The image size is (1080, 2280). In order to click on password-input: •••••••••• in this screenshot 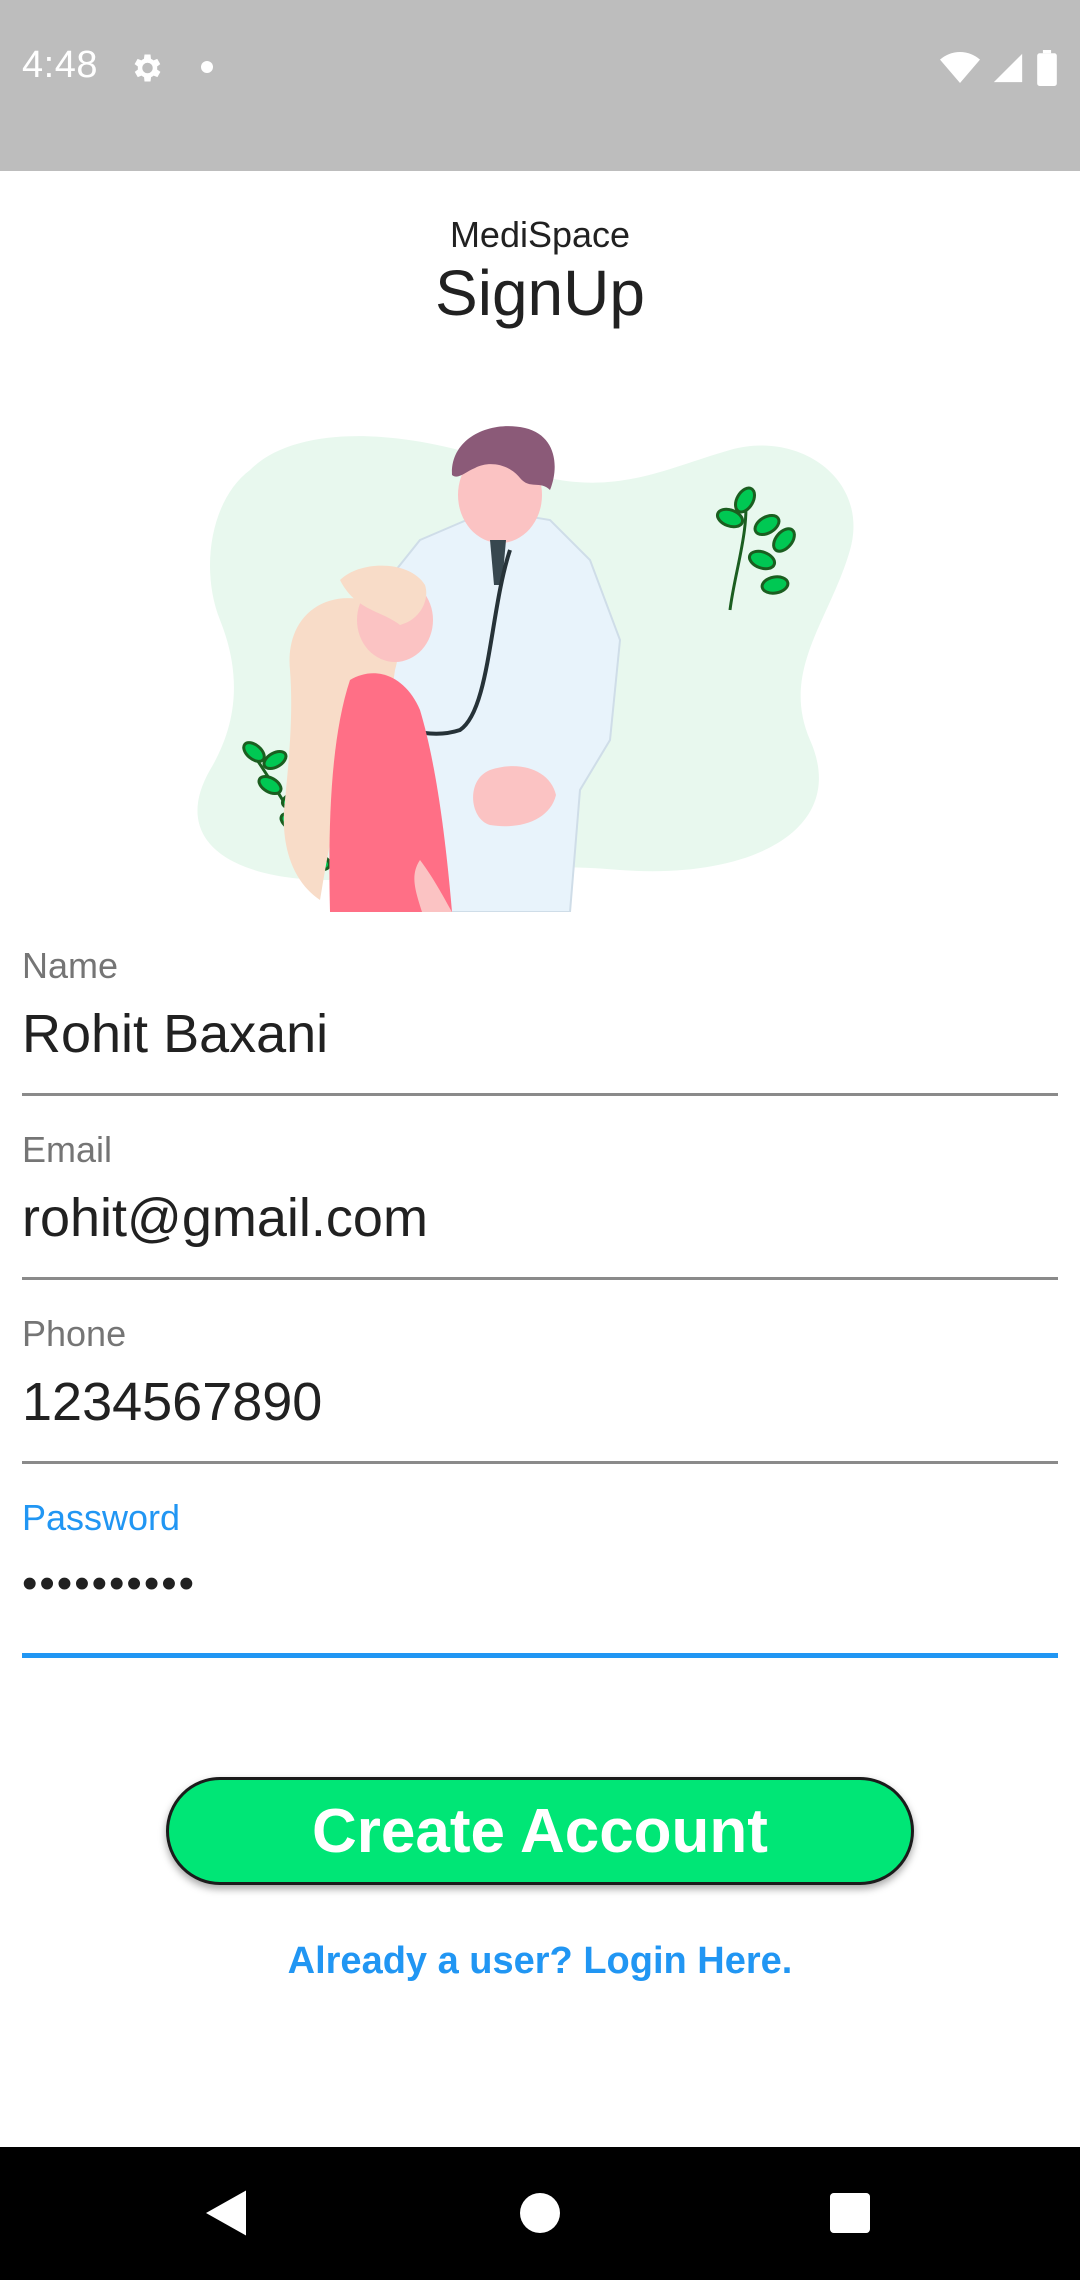, I will do `click(109, 1584)`.